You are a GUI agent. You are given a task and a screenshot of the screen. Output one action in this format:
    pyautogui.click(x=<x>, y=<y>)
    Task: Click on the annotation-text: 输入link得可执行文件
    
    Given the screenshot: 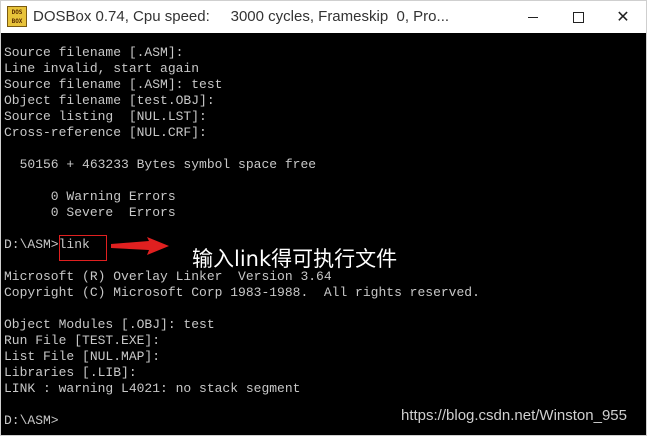 What is the action you would take?
    pyautogui.click(x=295, y=259)
    